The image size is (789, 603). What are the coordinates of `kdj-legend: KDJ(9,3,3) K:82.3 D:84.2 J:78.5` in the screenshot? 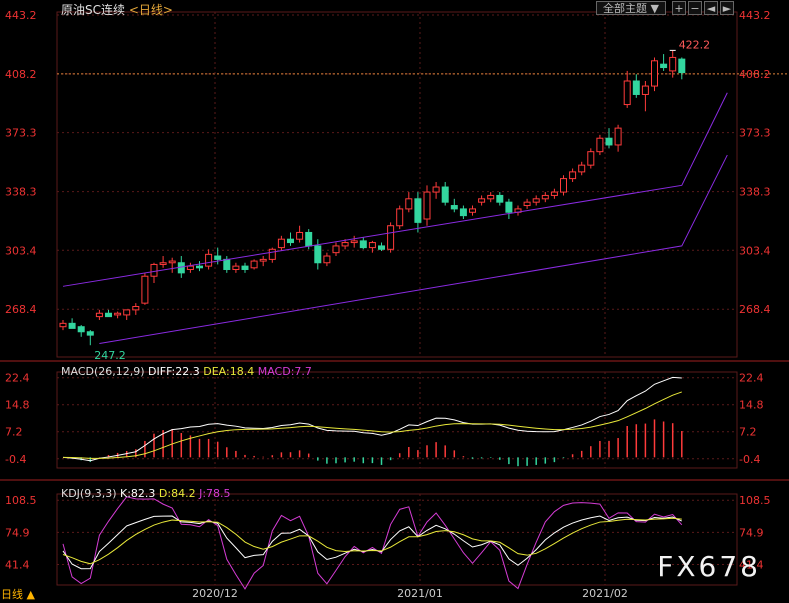 It's located at (146, 493).